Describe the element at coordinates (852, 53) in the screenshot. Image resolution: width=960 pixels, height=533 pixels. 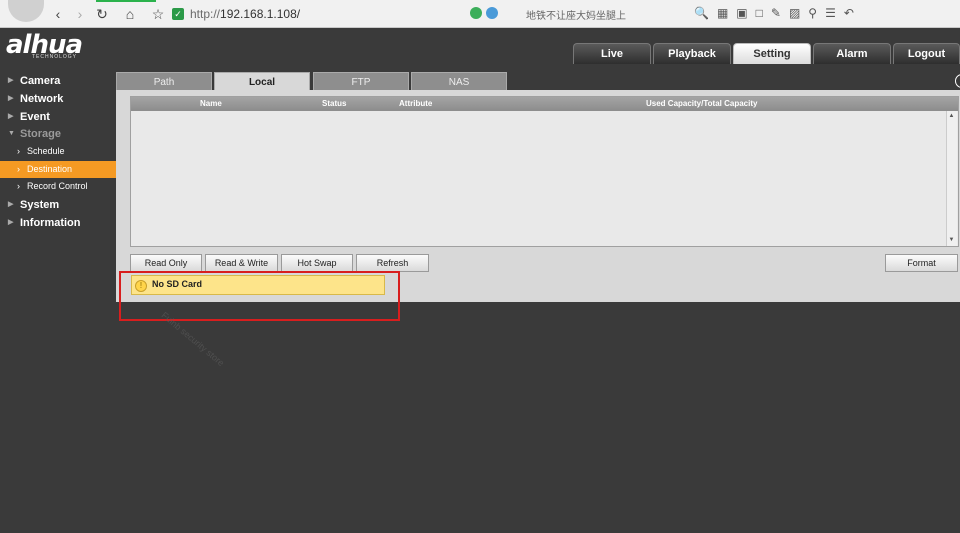
I see `tab-alarm: Alarm` at that location.